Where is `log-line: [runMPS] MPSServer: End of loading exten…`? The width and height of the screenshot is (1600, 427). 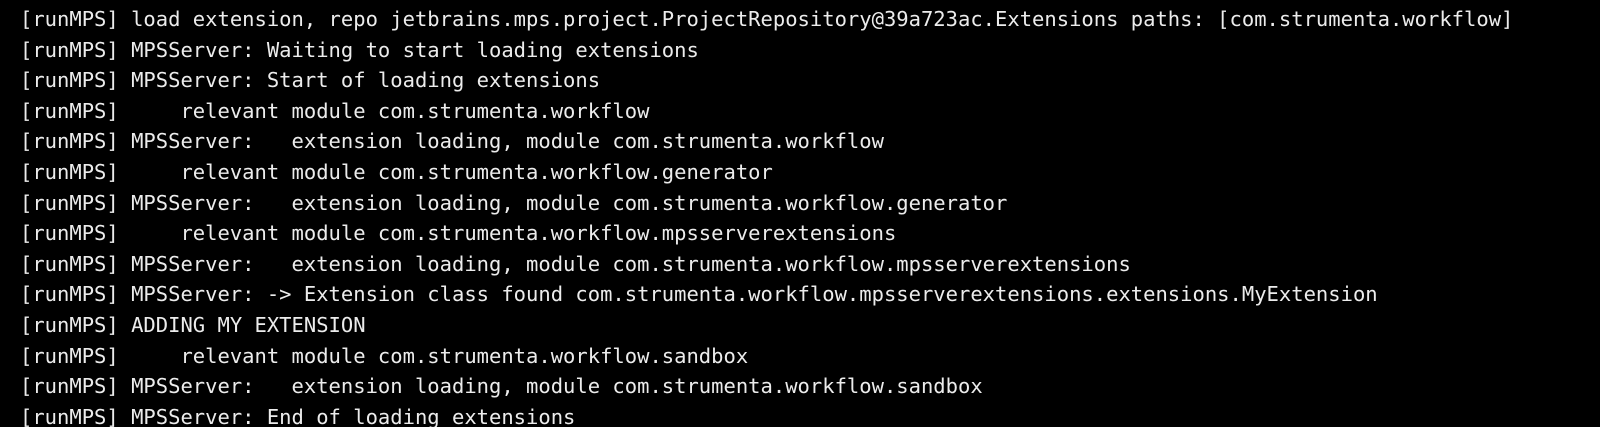 log-line: [runMPS] MPSServer: End of loading exten… is located at coordinates (298, 415).